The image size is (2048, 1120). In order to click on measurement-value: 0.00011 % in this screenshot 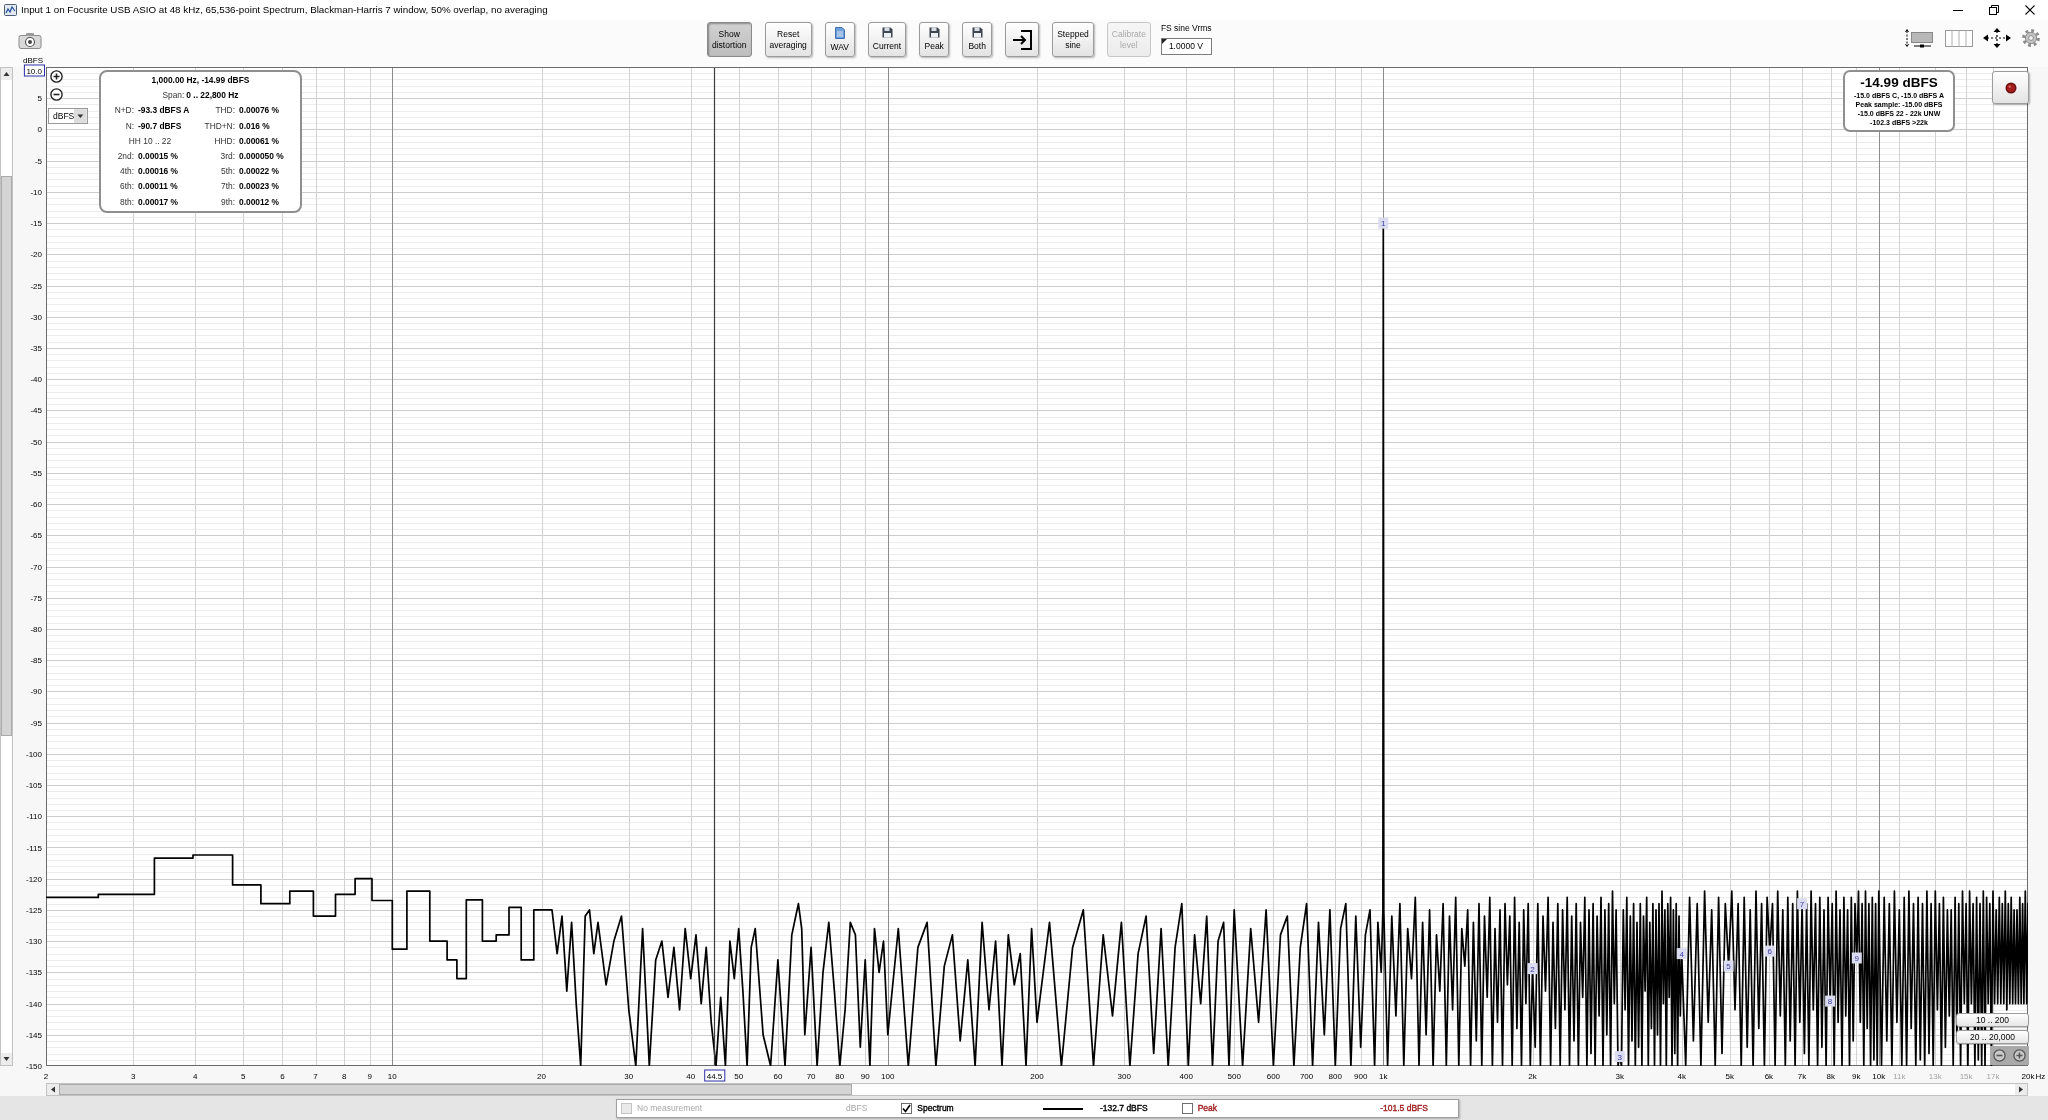, I will do `click(158, 187)`.